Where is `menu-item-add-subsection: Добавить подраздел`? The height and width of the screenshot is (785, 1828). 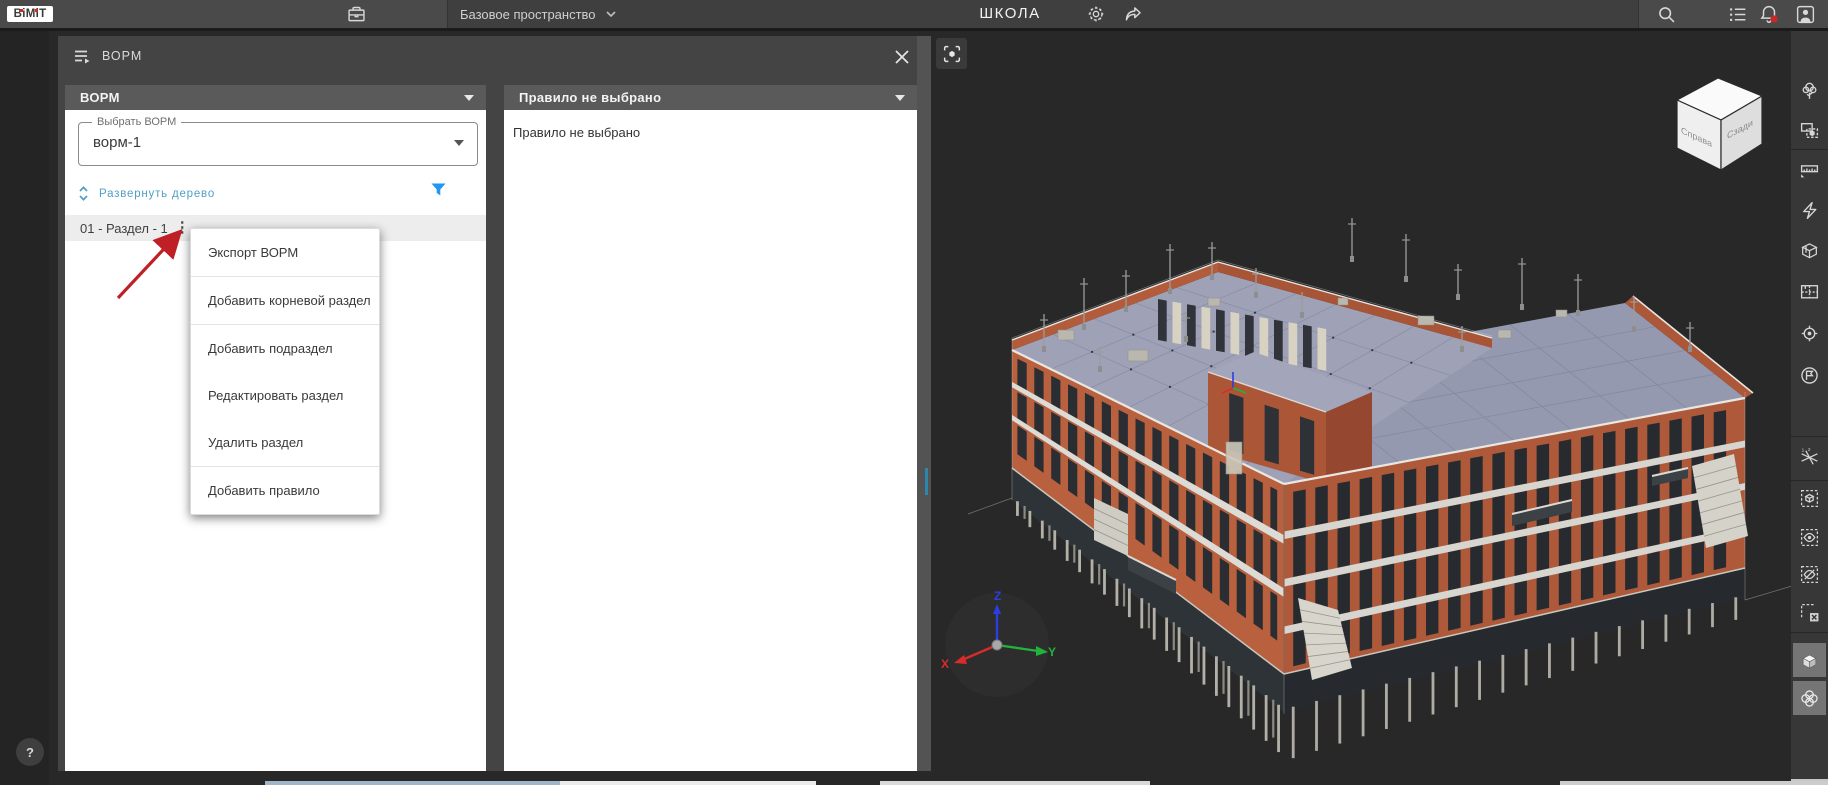 menu-item-add-subsection: Добавить подраздел is located at coordinates (285, 348).